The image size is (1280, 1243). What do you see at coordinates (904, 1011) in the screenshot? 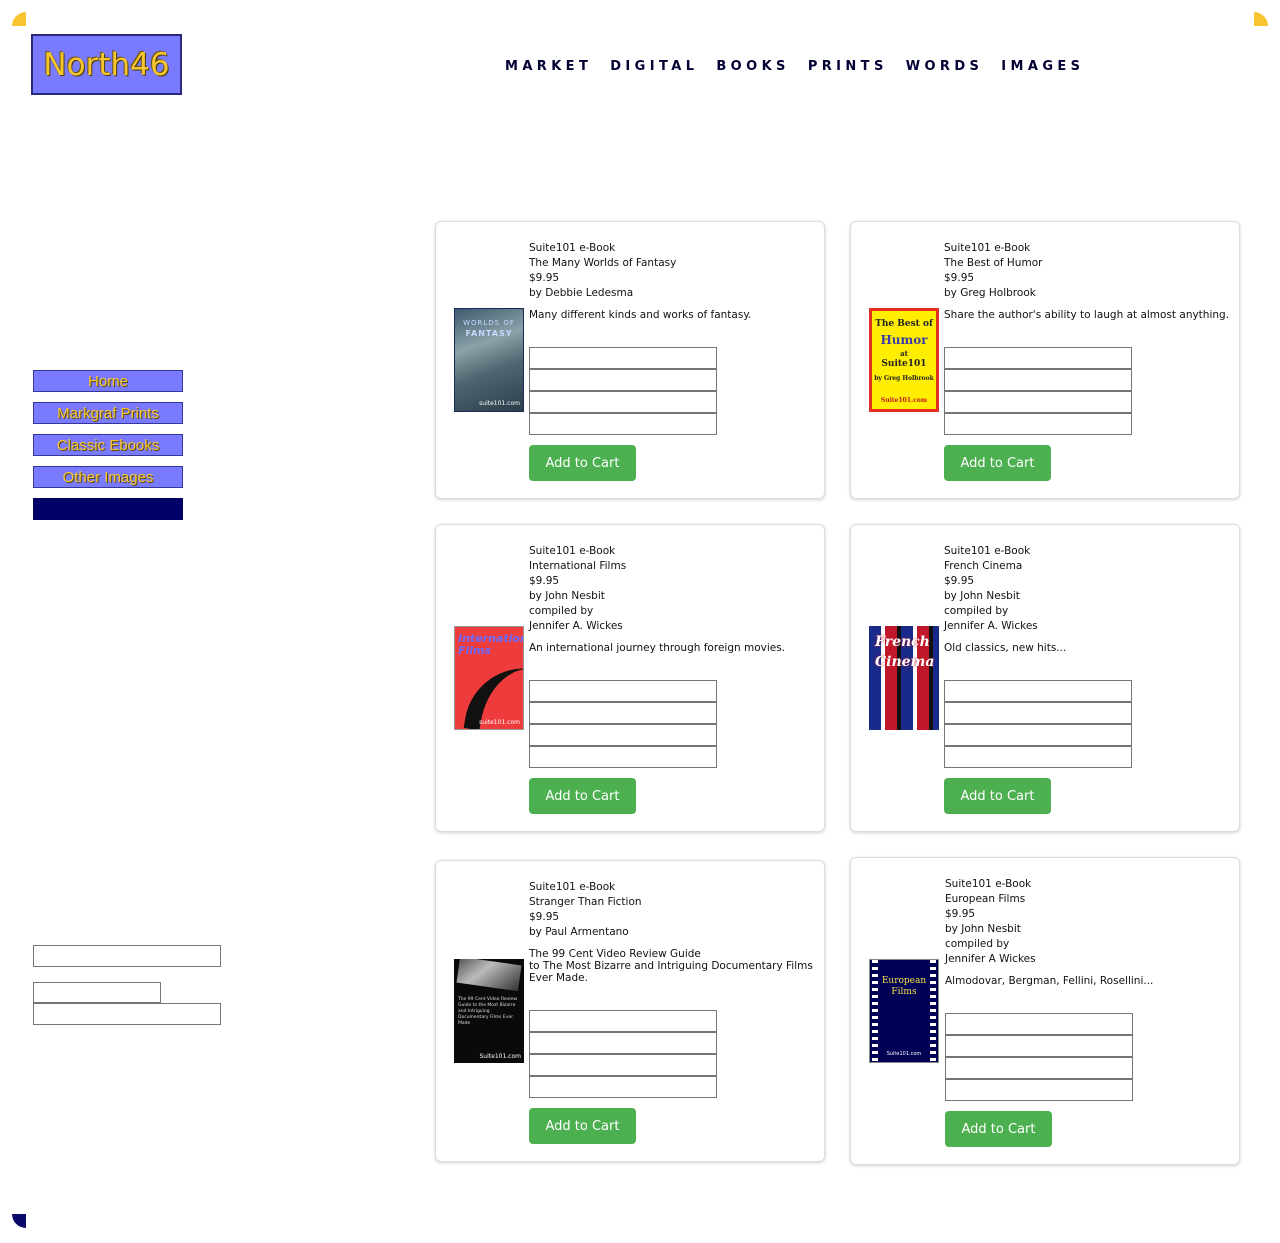
I see `book-cover-image: European Films Suite101.com` at bounding box center [904, 1011].